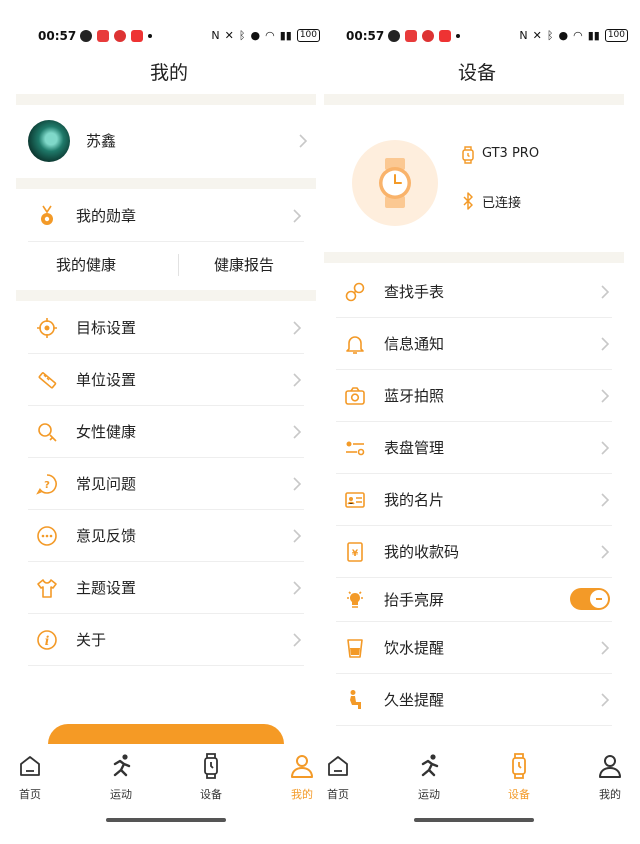 This screenshot has width=640, height=844. I want to click on tab-label: 首页, so click(30, 794).